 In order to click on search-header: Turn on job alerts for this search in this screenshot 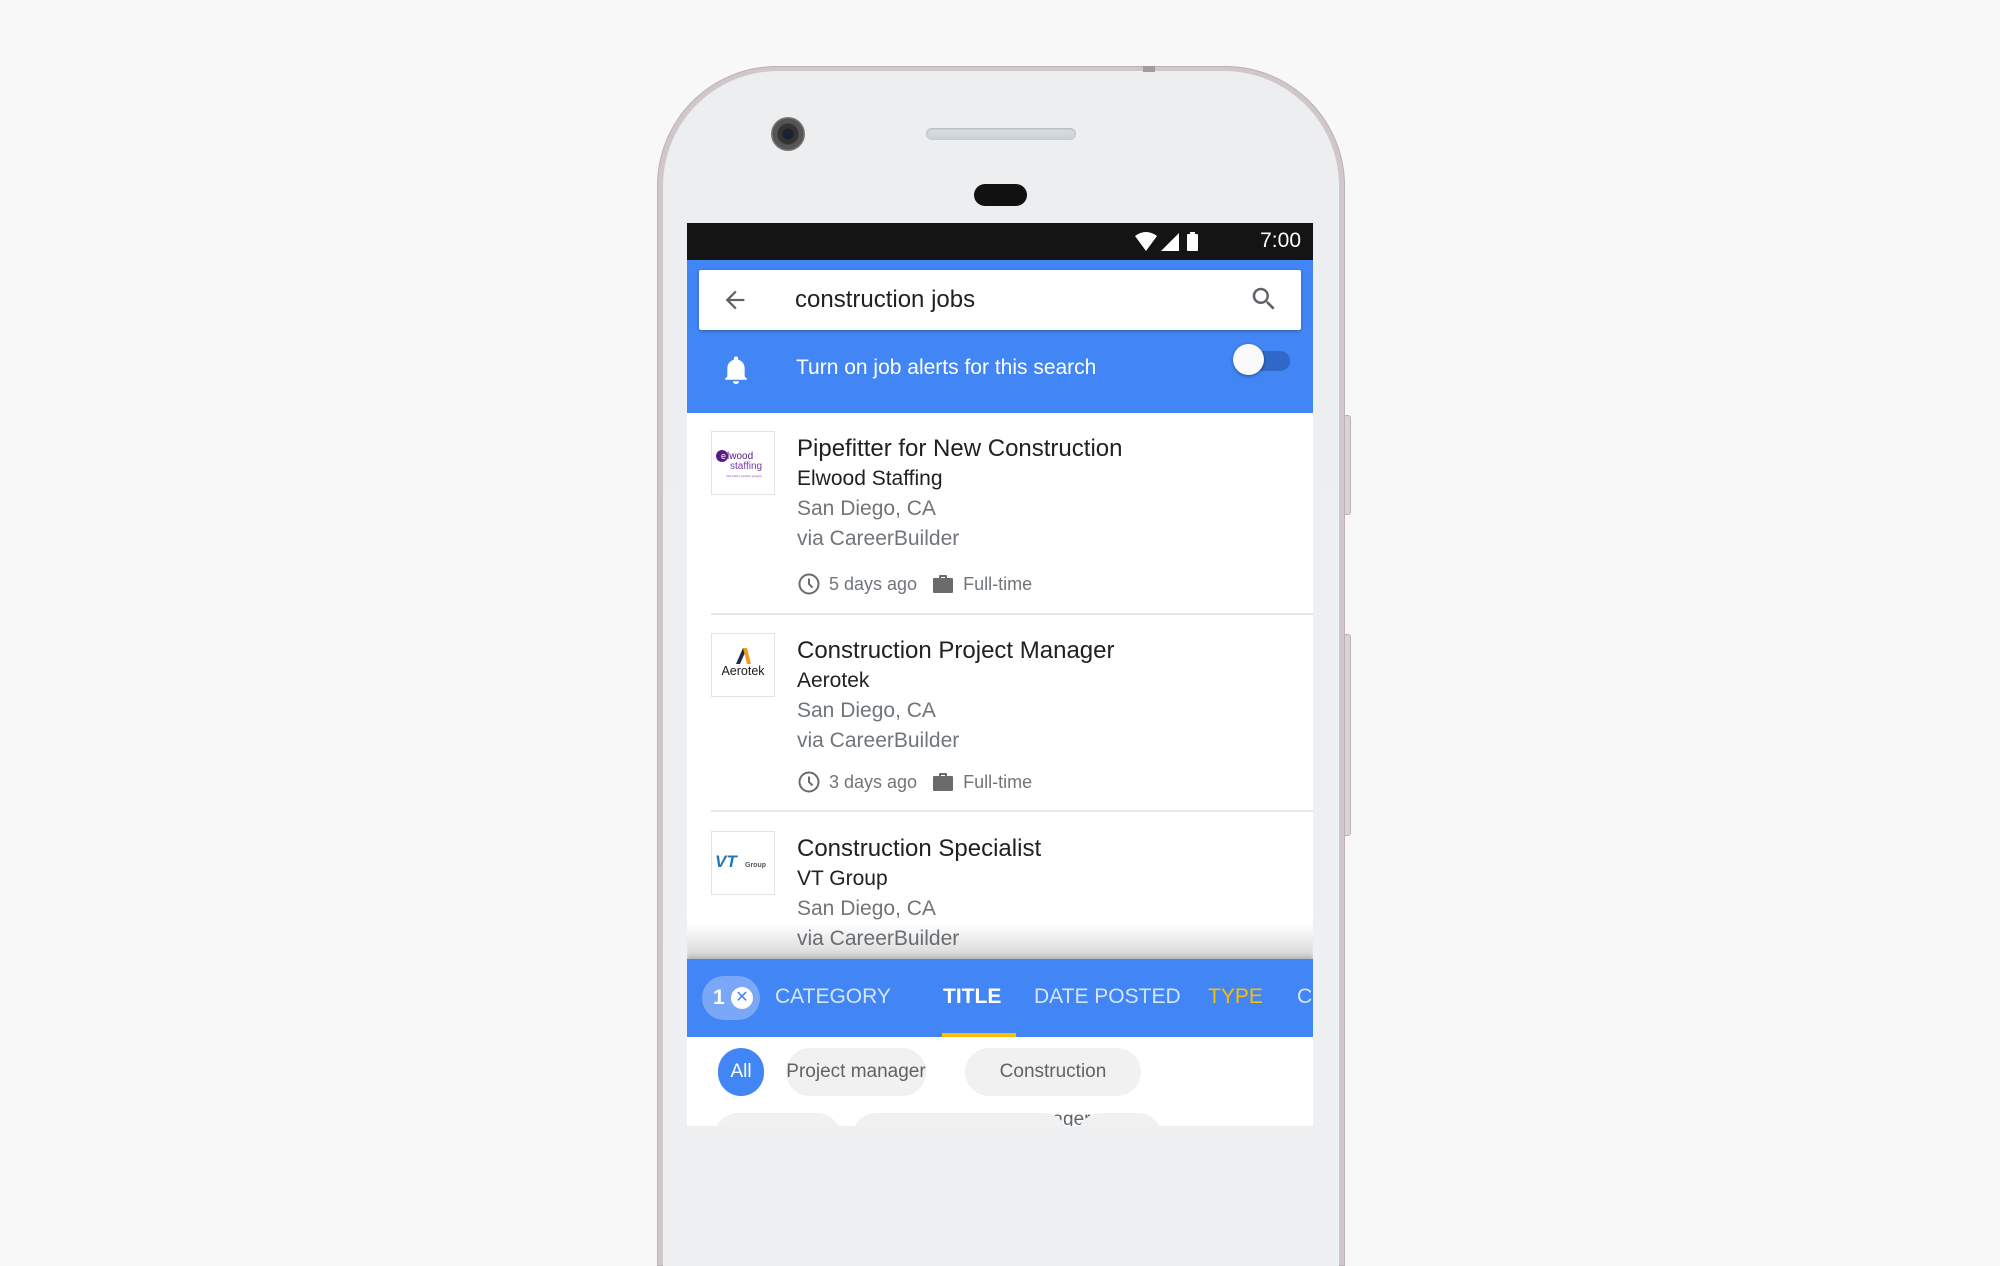, I will do `click(1000, 336)`.